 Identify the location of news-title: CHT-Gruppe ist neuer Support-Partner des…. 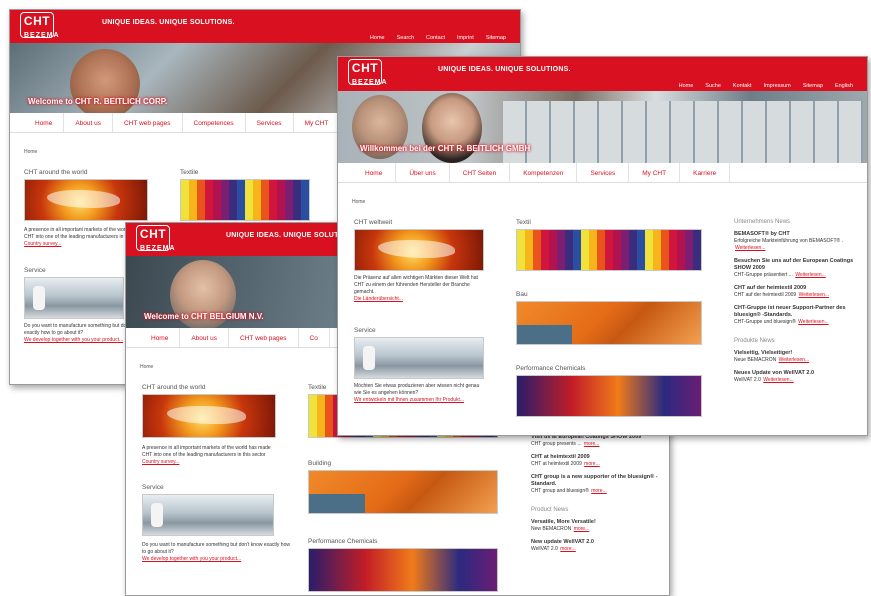
(790, 311).